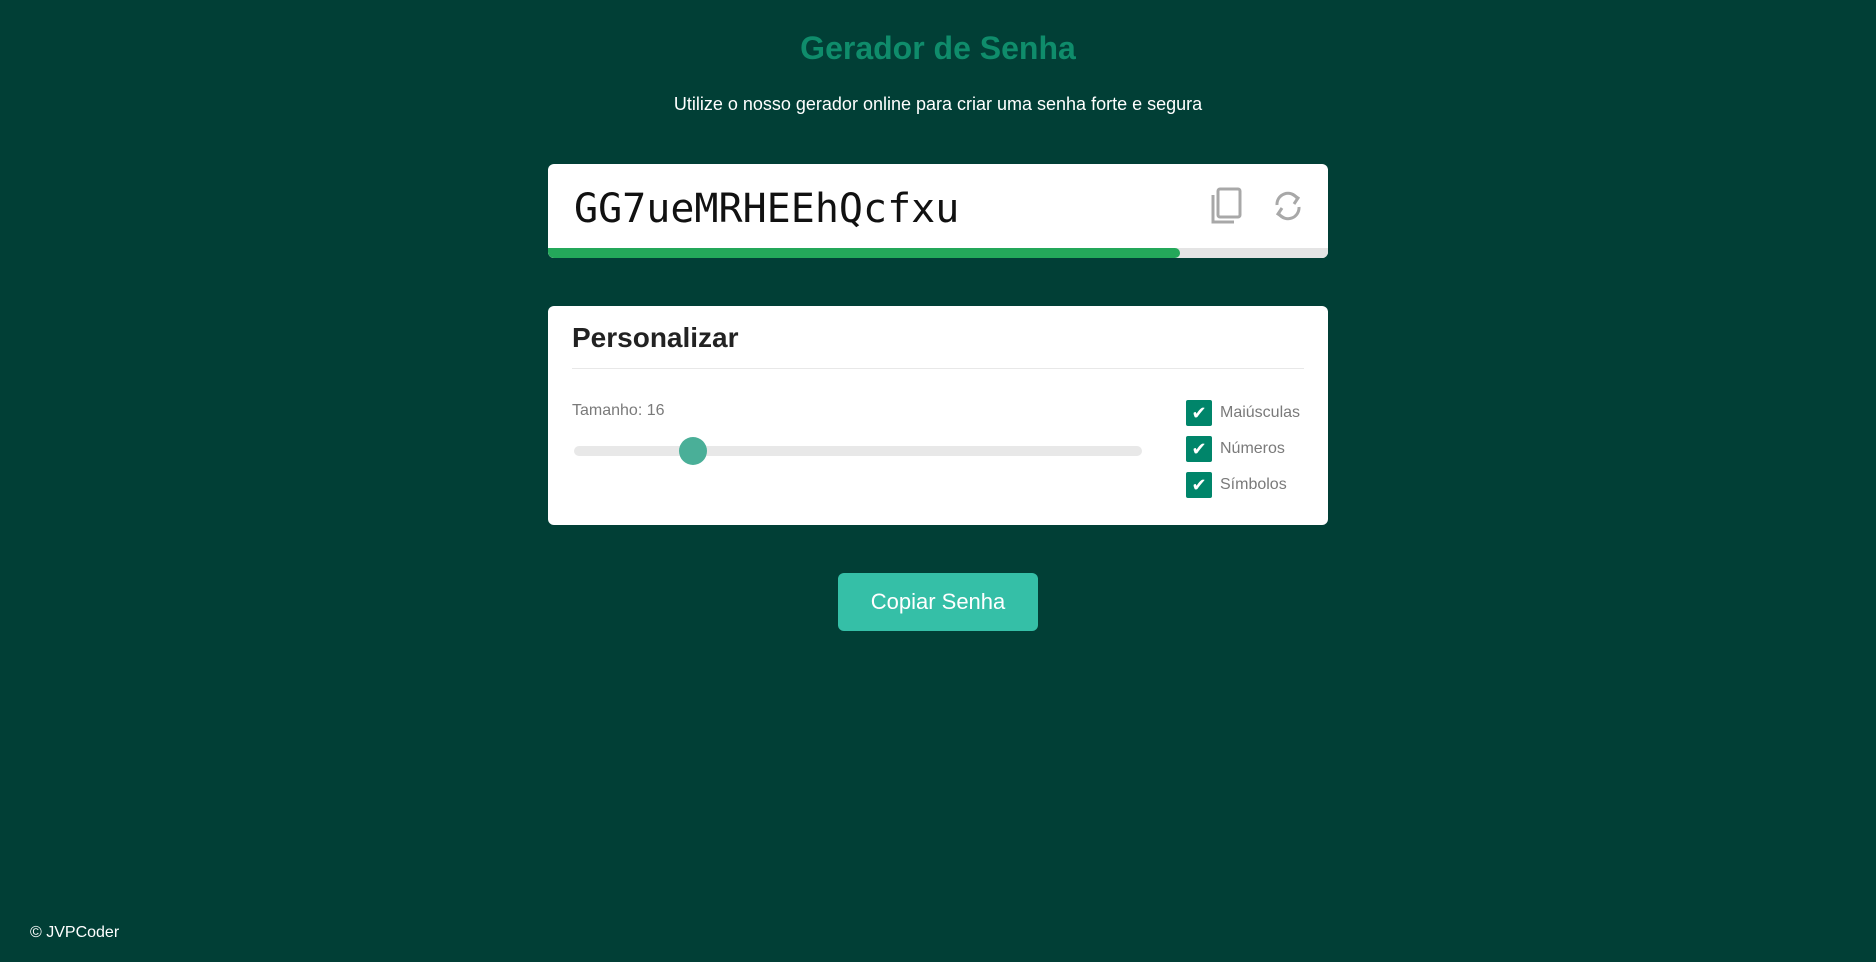 The height and width of the screenshot is (962, 1876). Describe the element at coordinates (1252, 448) in the screenshot. I see `option-numbers-label: Números` at that location.